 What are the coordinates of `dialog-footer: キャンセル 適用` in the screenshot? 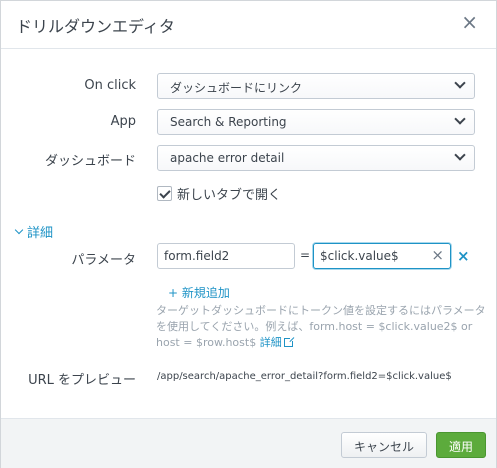 It's located at (248, 443).